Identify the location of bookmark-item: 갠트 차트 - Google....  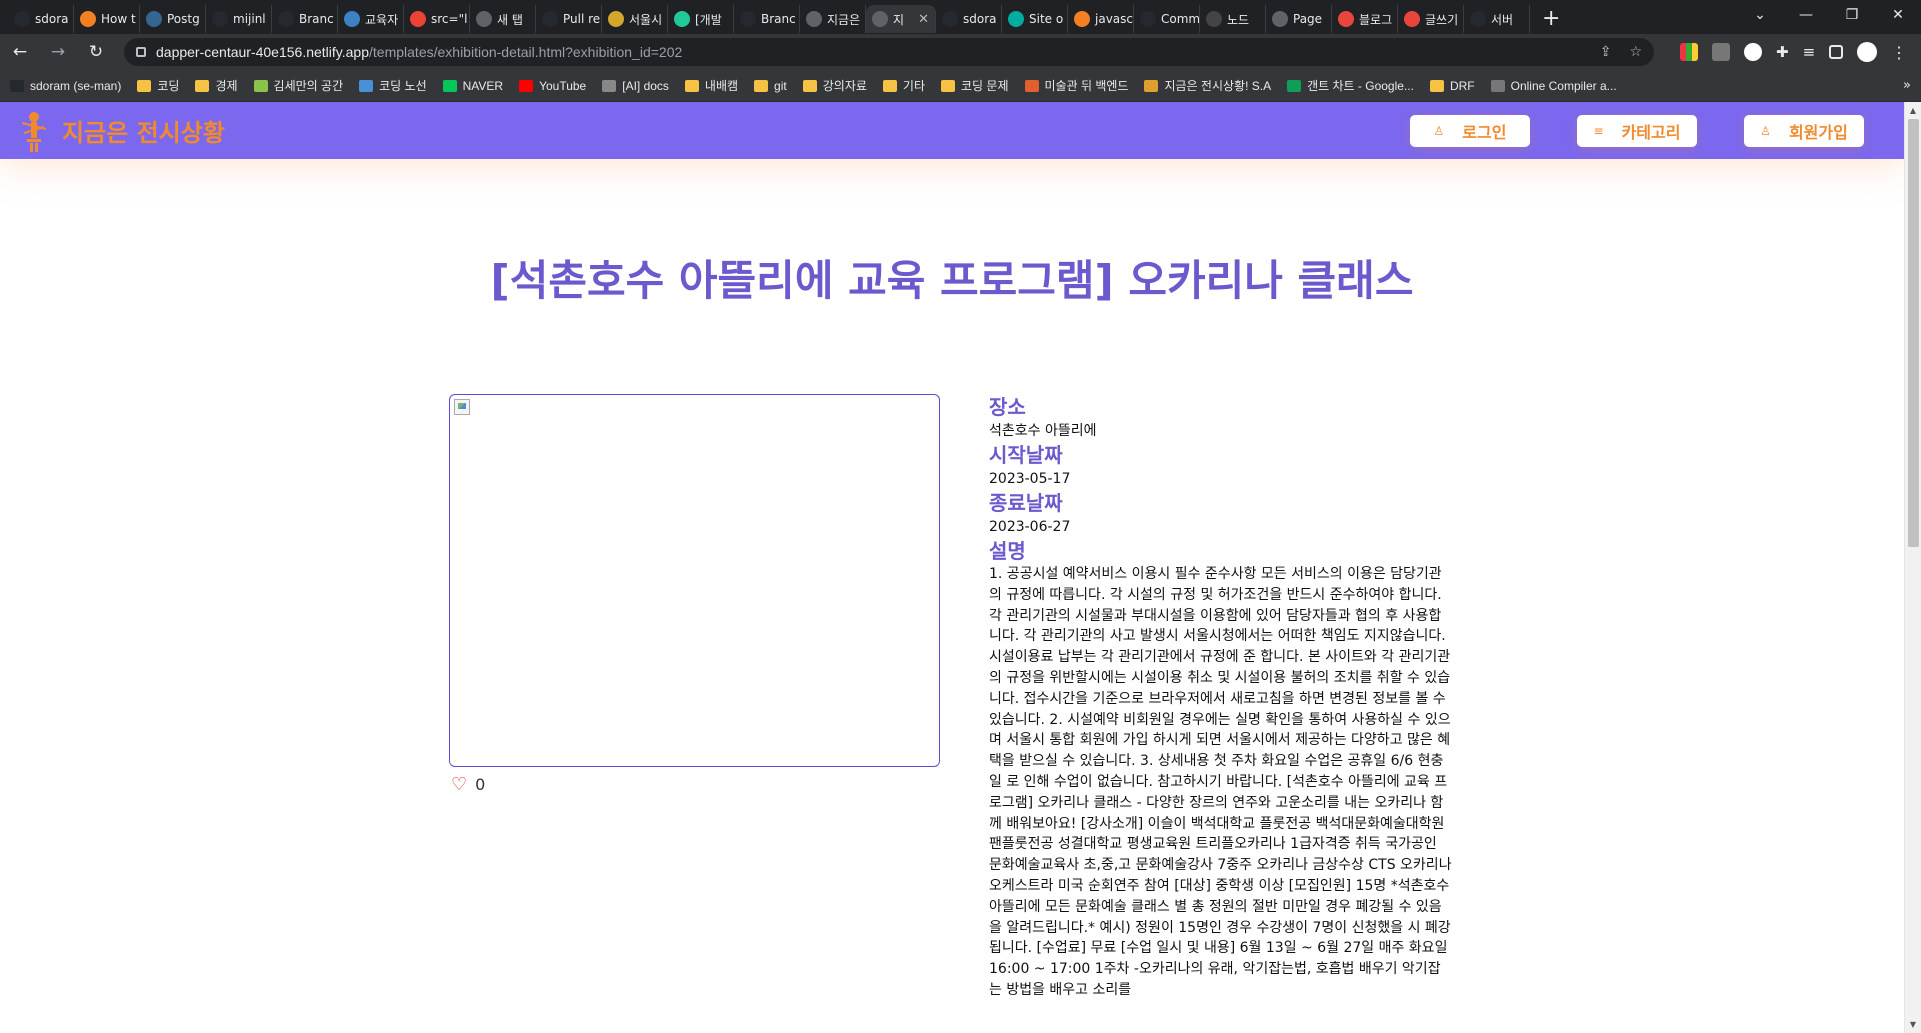
(1350, 85).